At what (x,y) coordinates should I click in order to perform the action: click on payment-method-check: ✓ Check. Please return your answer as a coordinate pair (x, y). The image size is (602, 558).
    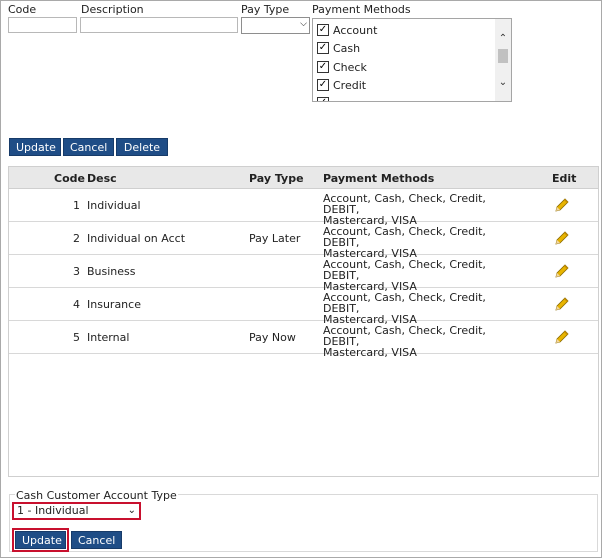
    Looking at the image, I should click on (342, 67).